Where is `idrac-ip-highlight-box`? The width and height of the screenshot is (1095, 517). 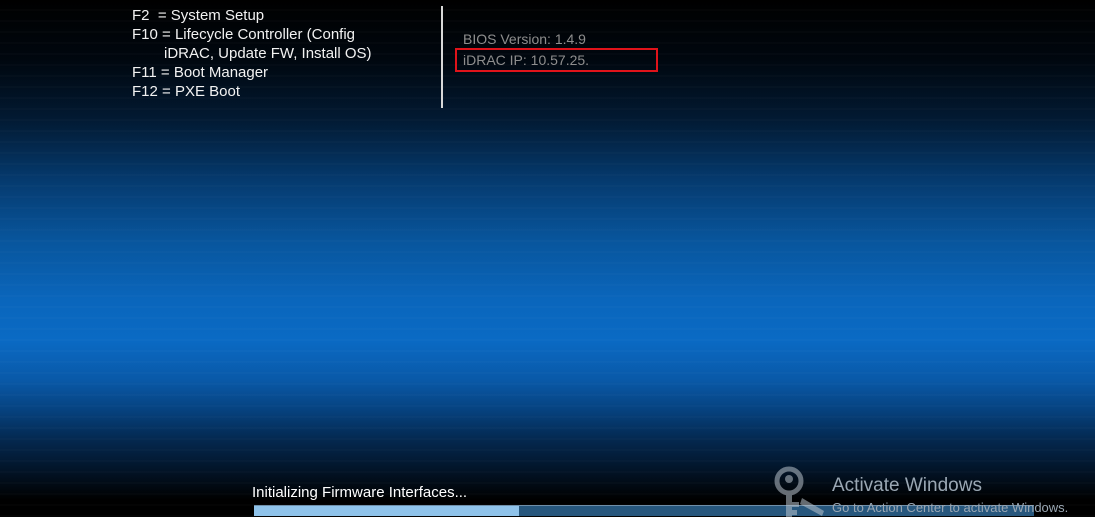
idrac-ip-highlight-box is located at coordinates (556, 60).